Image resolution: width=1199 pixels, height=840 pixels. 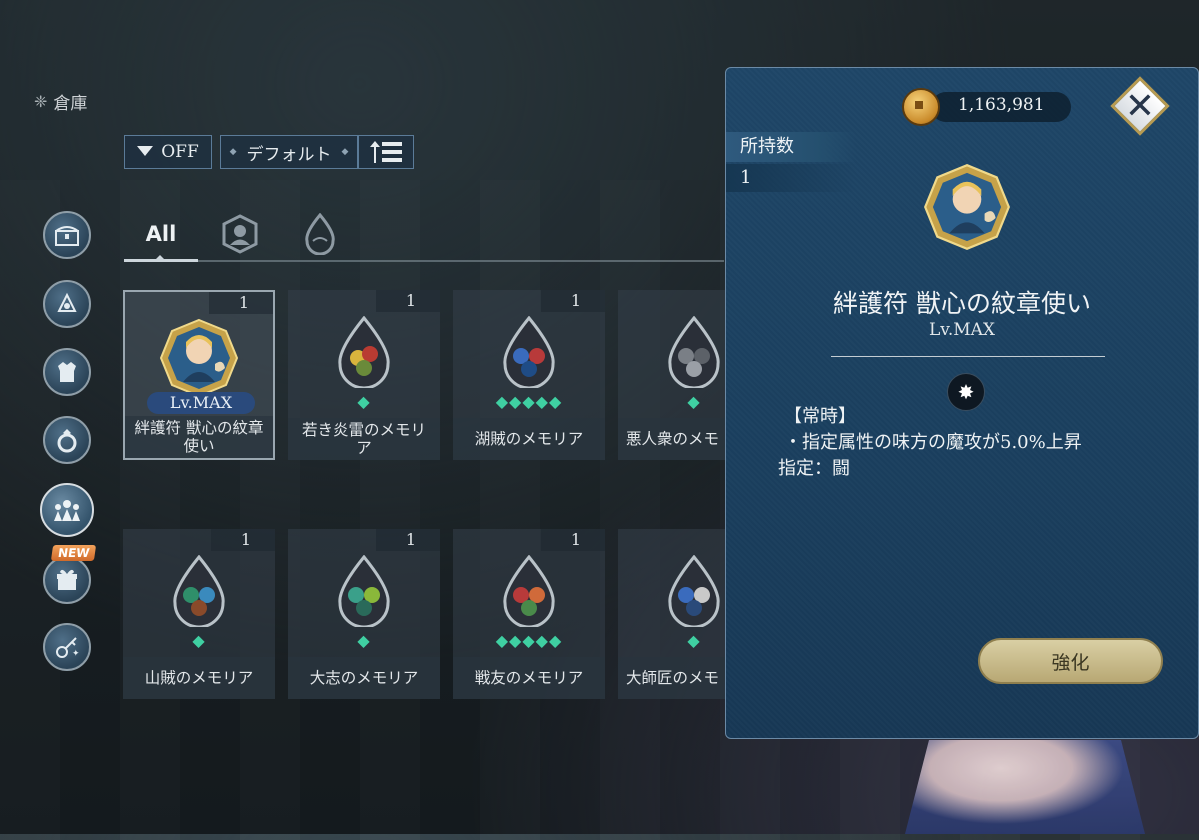 I want to click on key-icon: ✦, so click(x=68, y=648).